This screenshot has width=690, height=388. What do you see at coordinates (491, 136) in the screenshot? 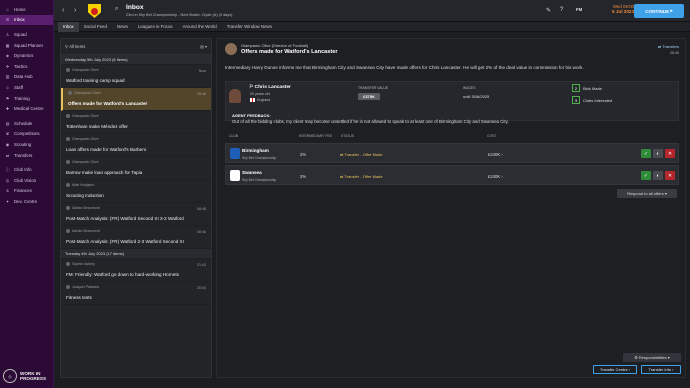
I see `col-cost: COST` at bounding box center [491, 136].